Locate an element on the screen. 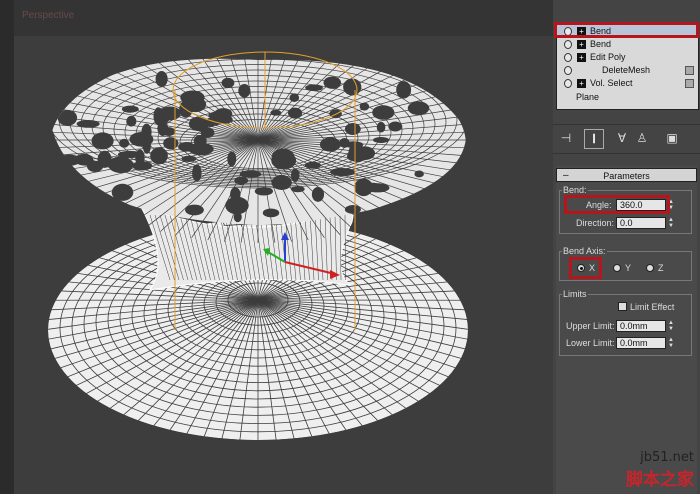 This screenshot has height=494, width=700. highlight-angle is located at coordinates (617, 204).